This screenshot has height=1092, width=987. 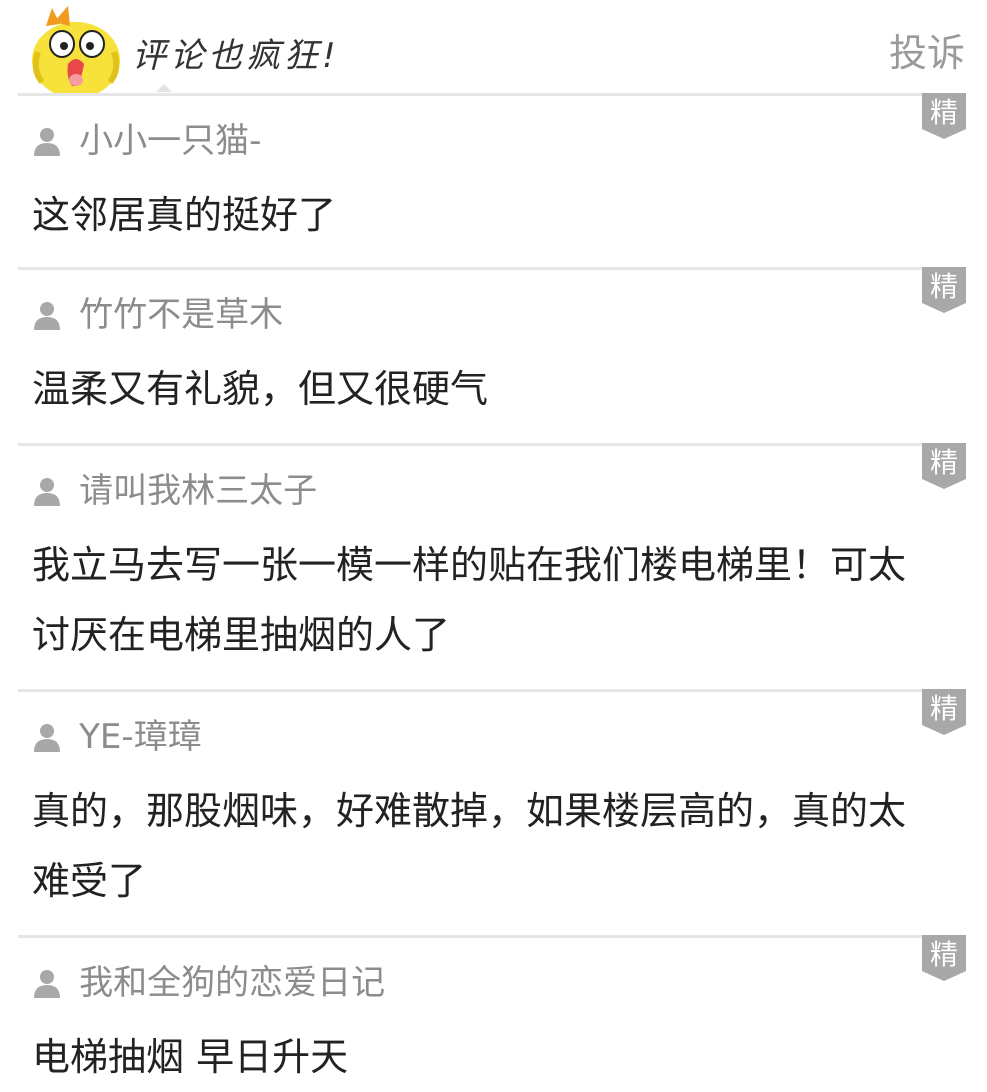 I want to click on header-caret, so click(x=164, y=88).